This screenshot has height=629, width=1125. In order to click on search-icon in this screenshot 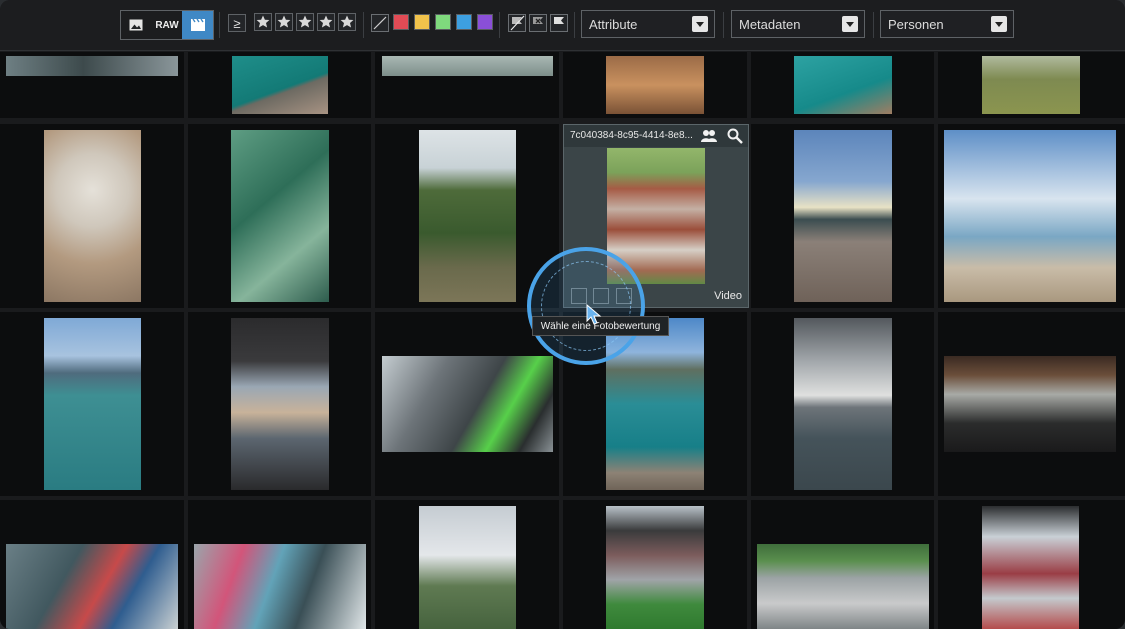, I will do `click(735, 136)`.